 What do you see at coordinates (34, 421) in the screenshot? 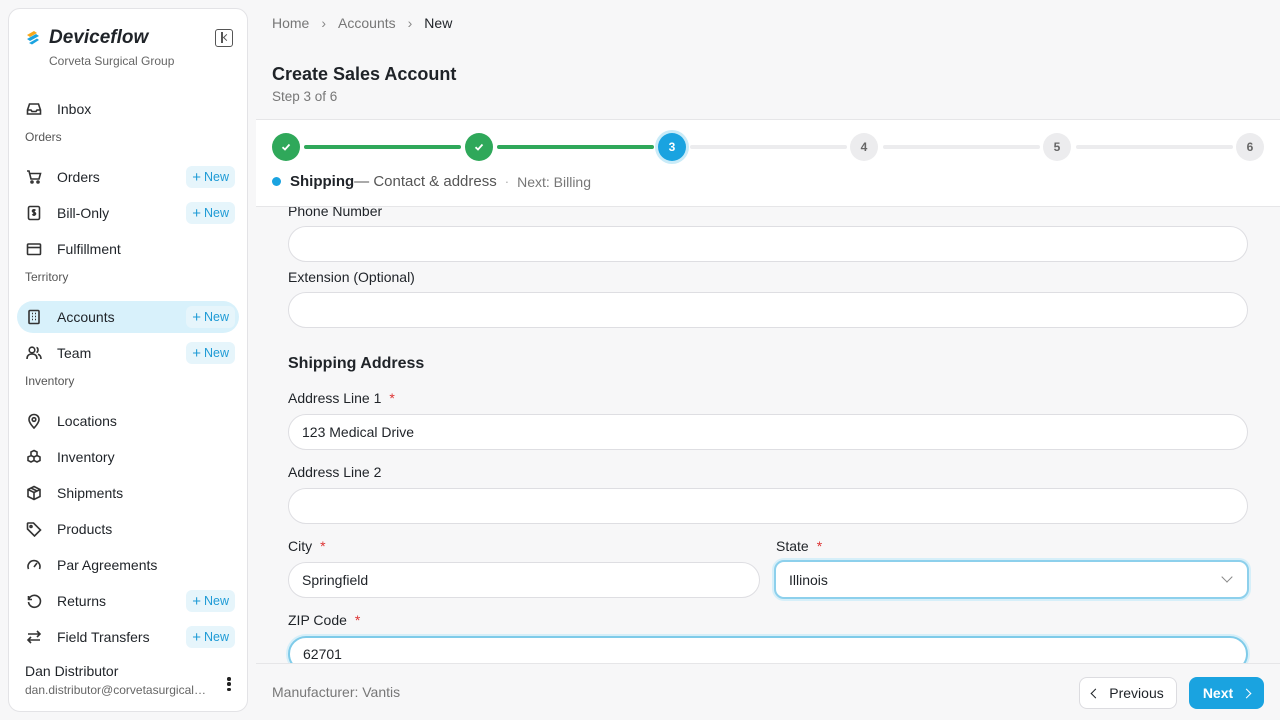
I see `map-pin-icon` at bounding box center [34, 421].